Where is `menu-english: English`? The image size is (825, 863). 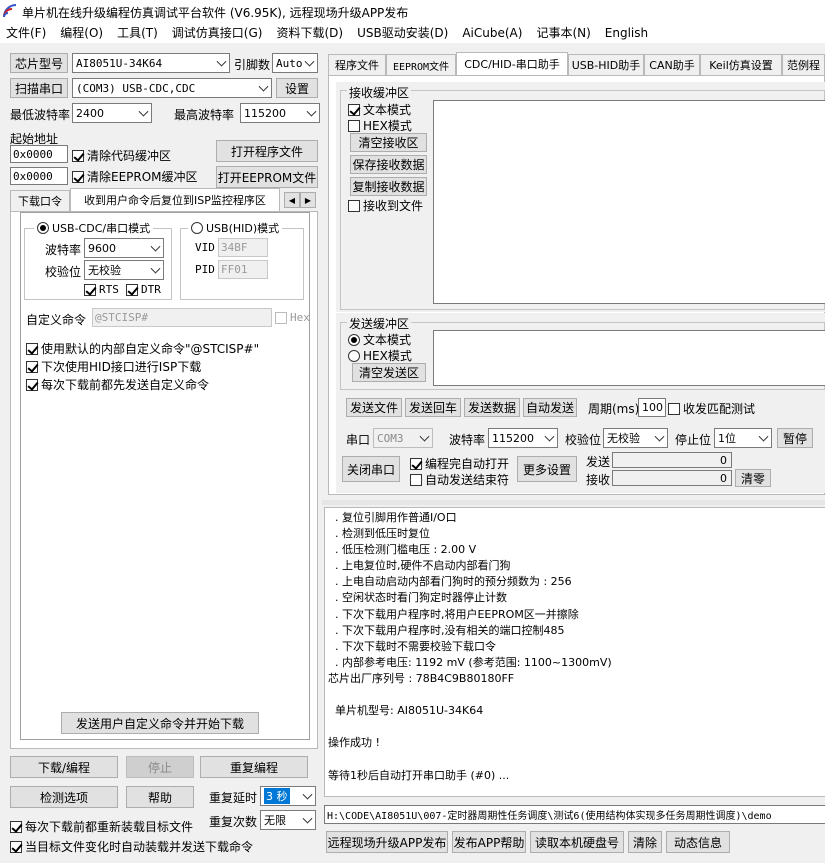
menu-english: English is located at coordinates (626, 33).